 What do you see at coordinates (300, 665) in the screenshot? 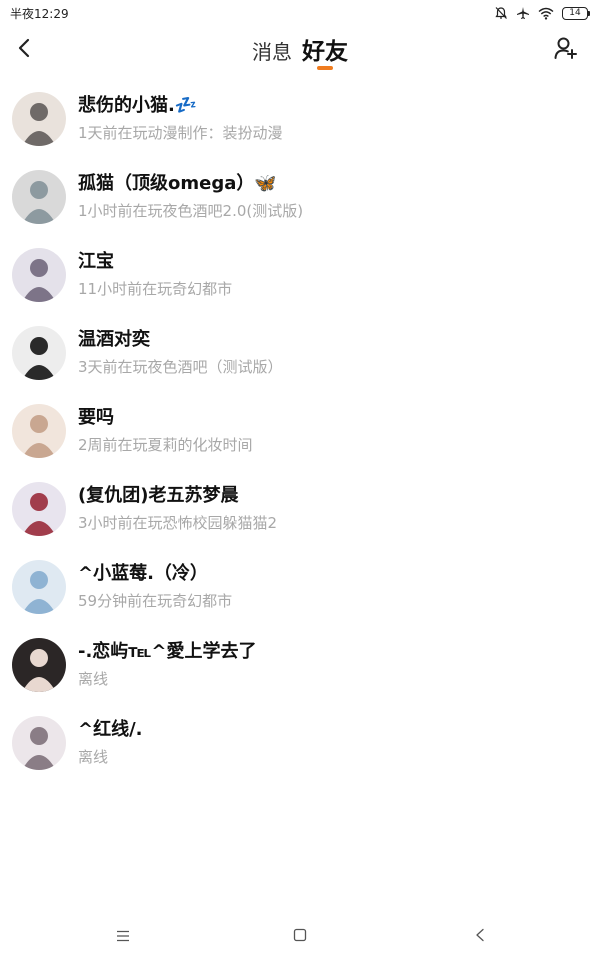
I see `friend-item: -.恋屿℡^愛上学去了 离线` at bounding box center [300, 665].